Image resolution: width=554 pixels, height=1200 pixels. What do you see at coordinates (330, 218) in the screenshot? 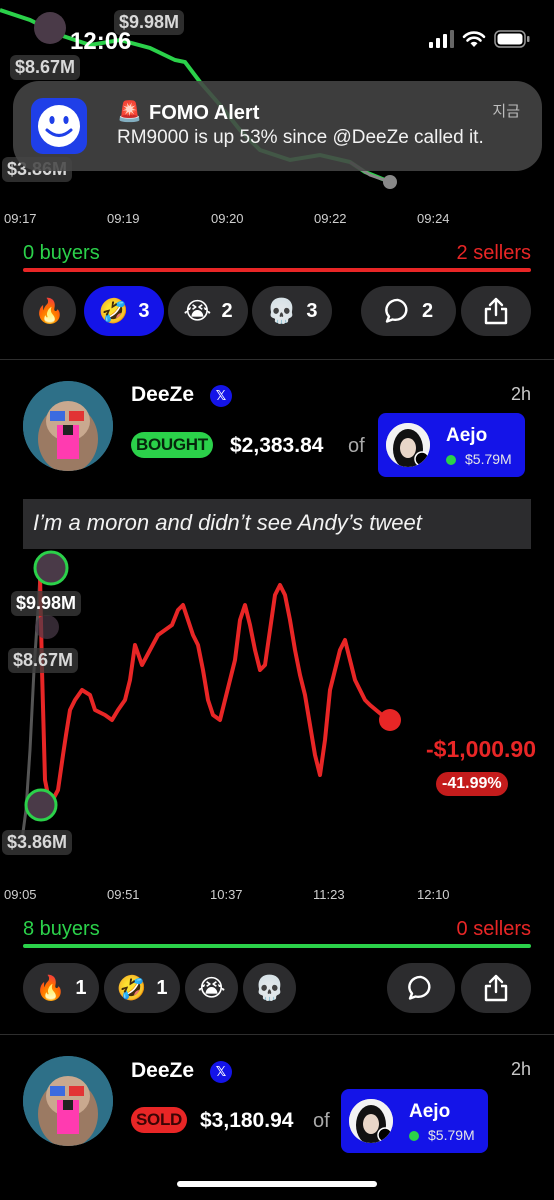
I see `top-time-label: 09:22` at bounding box center [330, 218].